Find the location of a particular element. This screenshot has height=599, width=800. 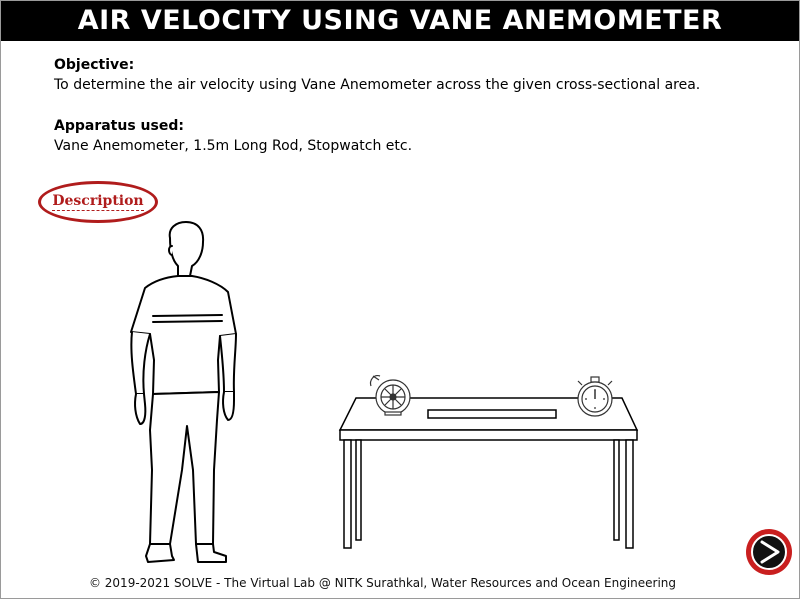

apparatus-heading: Apparatus used: is located at coordinates (119, 126).